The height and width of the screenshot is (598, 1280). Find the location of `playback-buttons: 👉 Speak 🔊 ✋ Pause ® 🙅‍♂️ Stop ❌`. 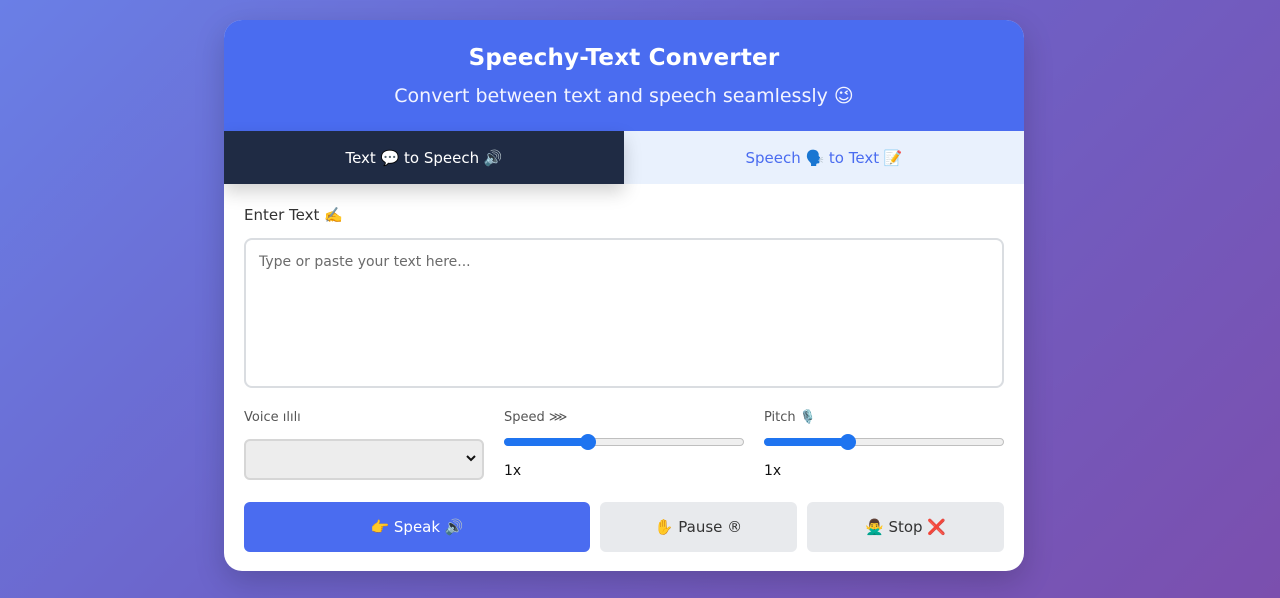

playback-buttons: 👉 Speak 🔊 ✋ Pause ® 🙅‍♂️ Stop ❌ is located at coordinates (624, 527).